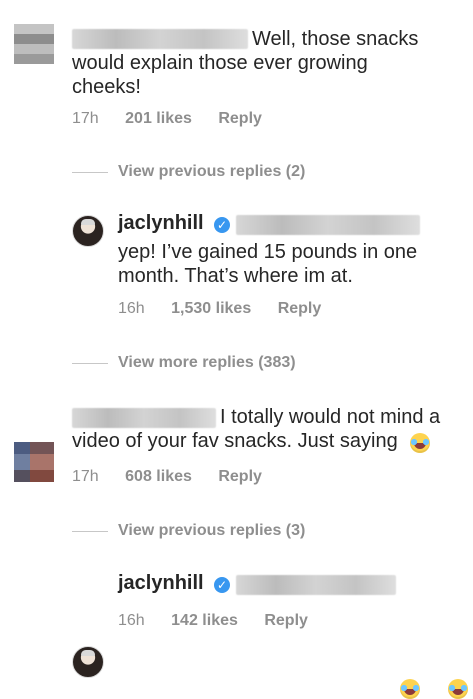  What do you see at coordinates (235, 441) in the screenshot?
I see `comment-text-line-2: video of your fav snacks. Just saying` at bounding box center [235, 441].